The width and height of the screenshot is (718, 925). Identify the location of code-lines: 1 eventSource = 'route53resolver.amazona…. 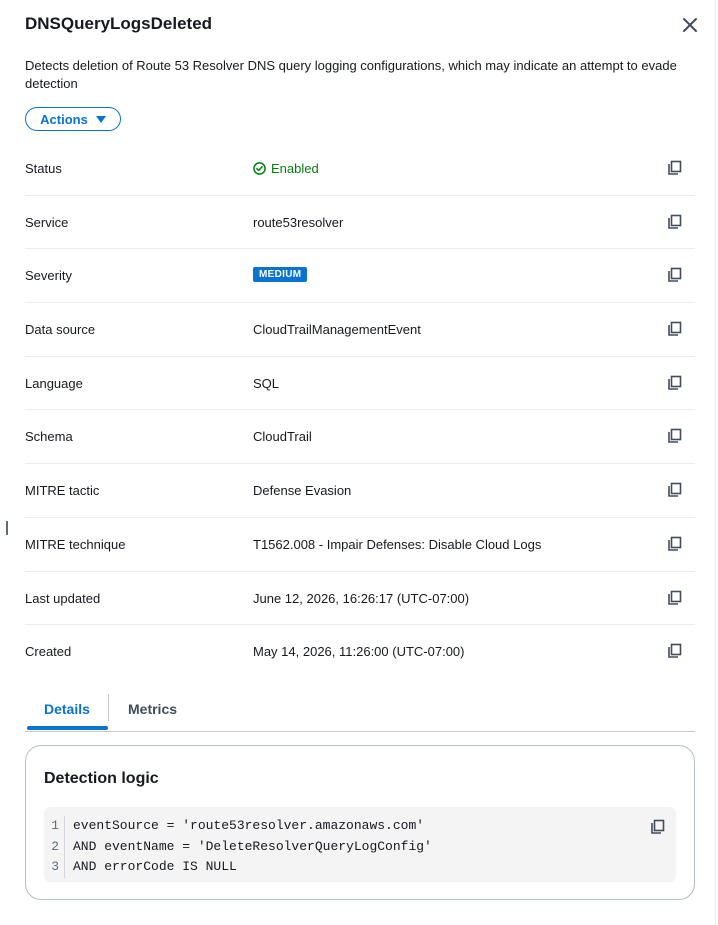
(238, 847).